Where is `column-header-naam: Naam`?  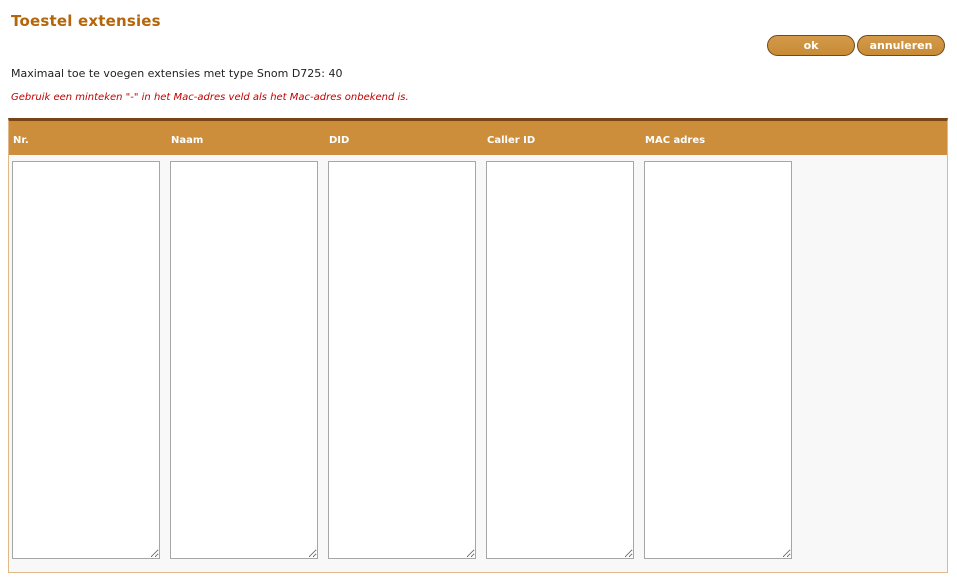
column-header-naam: Naam is located at coordinates (187, 140).